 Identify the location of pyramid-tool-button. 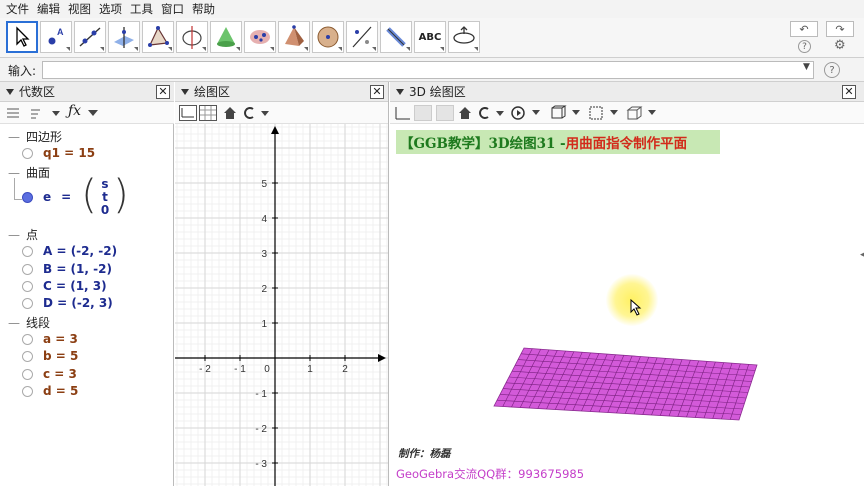
(294, 37).